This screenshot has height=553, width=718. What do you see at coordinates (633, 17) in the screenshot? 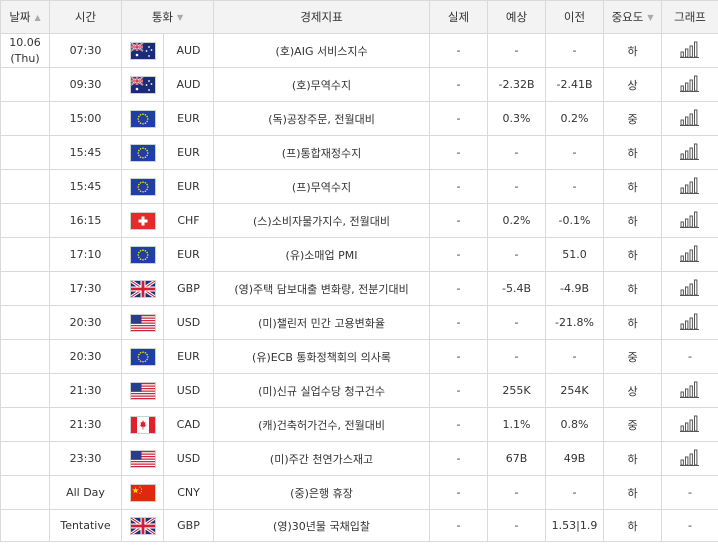
I see `importance-header: 중요도 ▼` at bounding box center [633, 17].